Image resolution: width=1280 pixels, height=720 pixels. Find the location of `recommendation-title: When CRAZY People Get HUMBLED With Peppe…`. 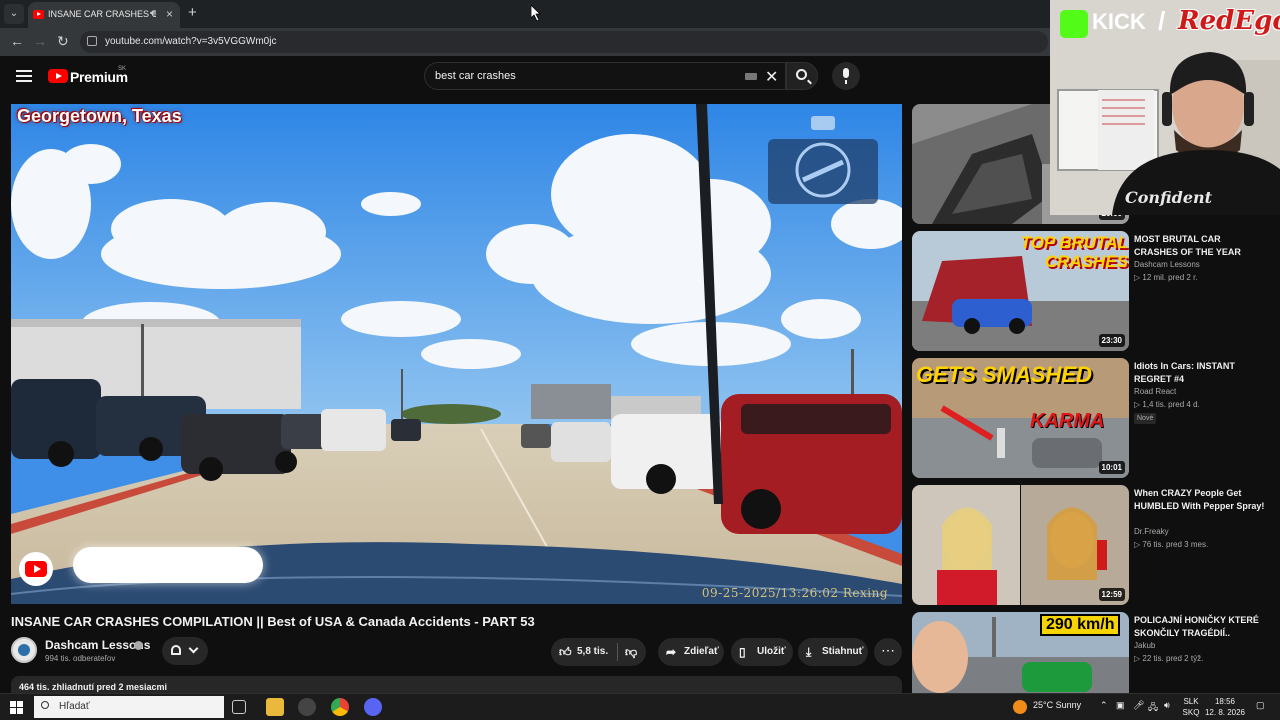

recommendation-title: When CRAZY People Get HUMBLED With Peppe… is located at coordinates (1200, 500).